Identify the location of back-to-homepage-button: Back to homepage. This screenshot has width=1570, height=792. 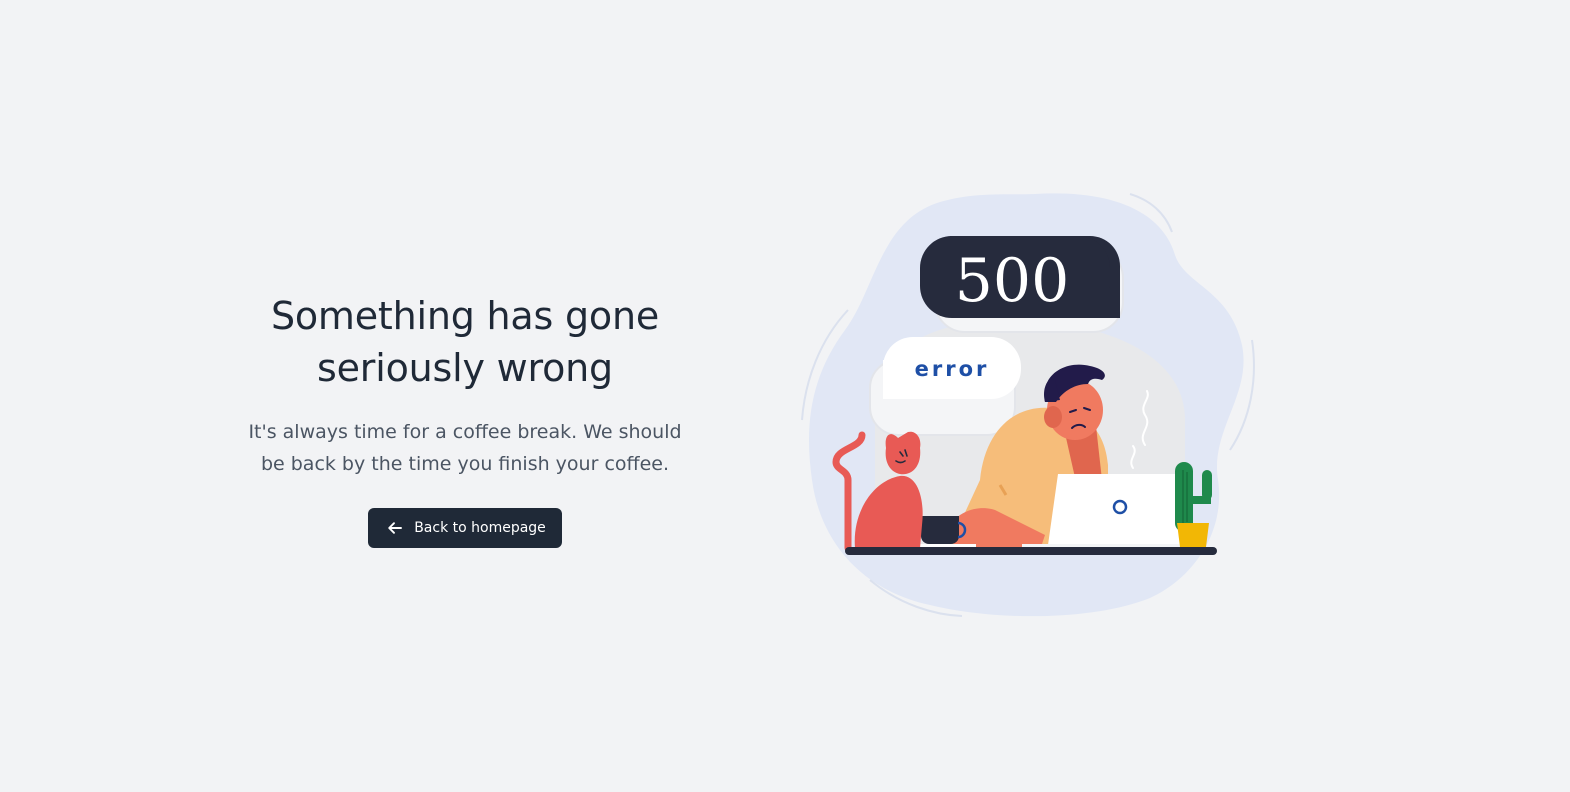
(465, 528).